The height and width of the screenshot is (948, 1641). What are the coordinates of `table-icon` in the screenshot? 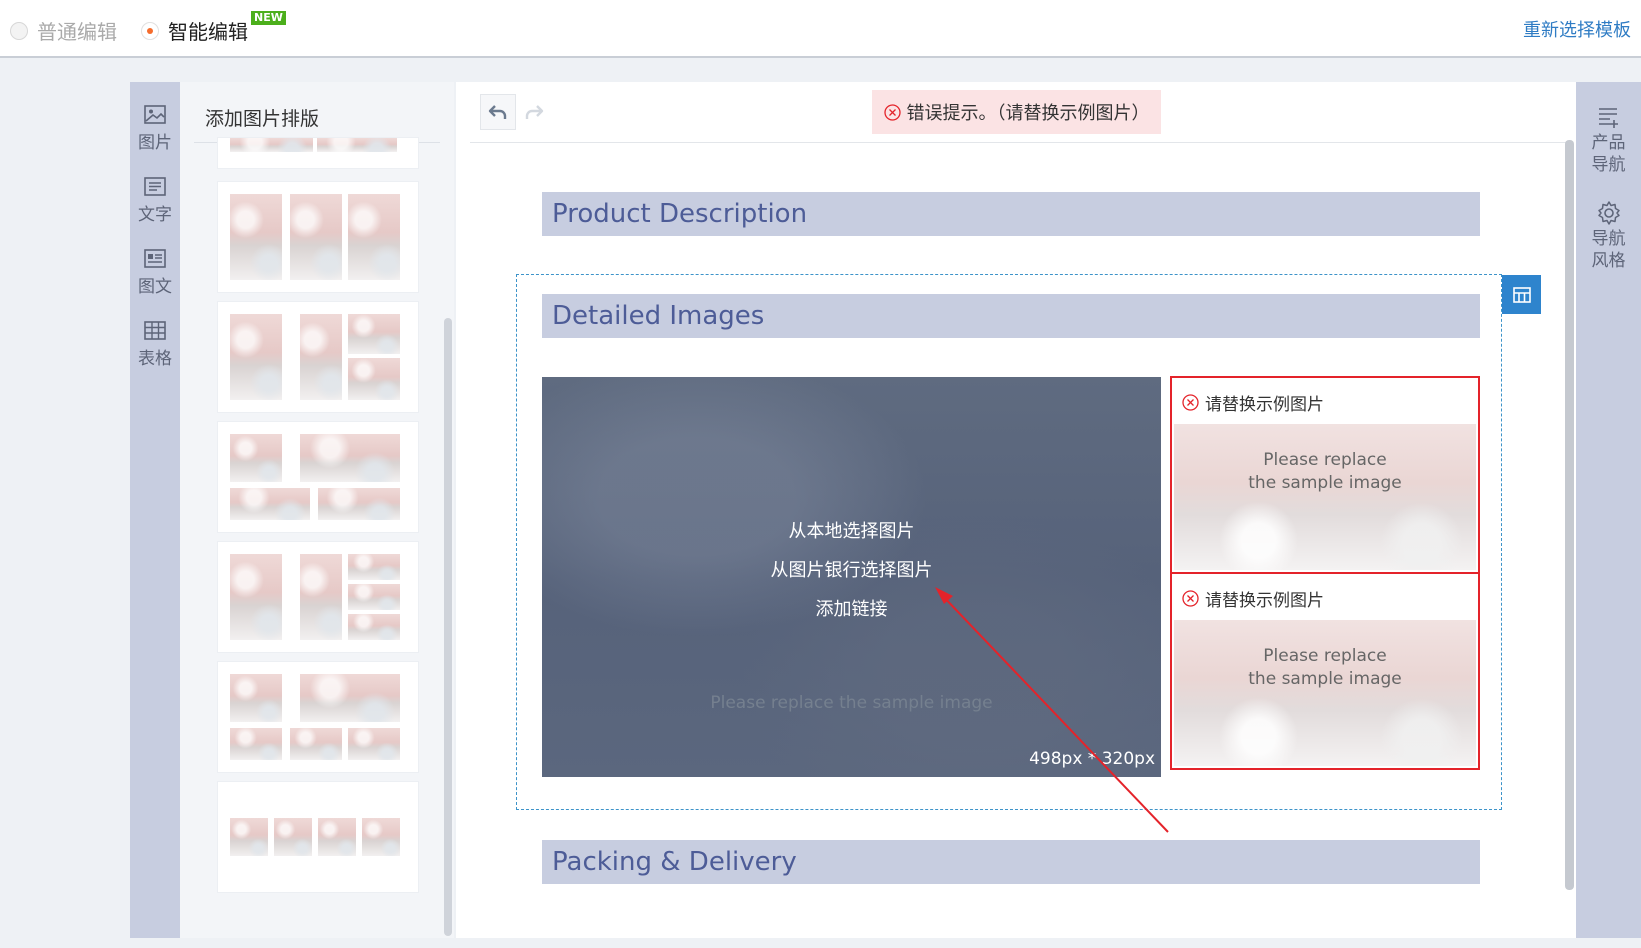 It's located at (155, 331).